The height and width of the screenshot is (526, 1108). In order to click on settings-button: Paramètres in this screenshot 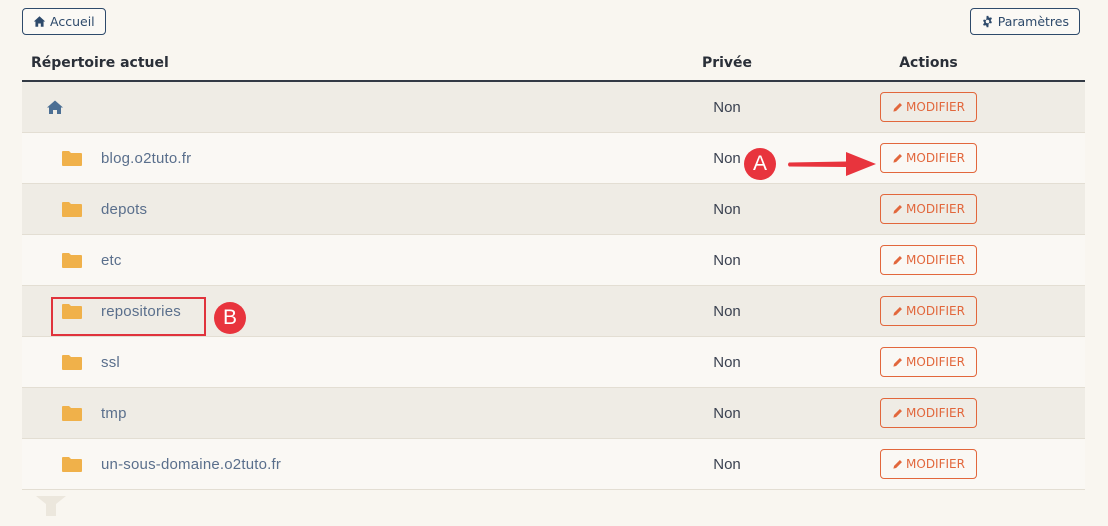, I will do `click(1024, 21)`.